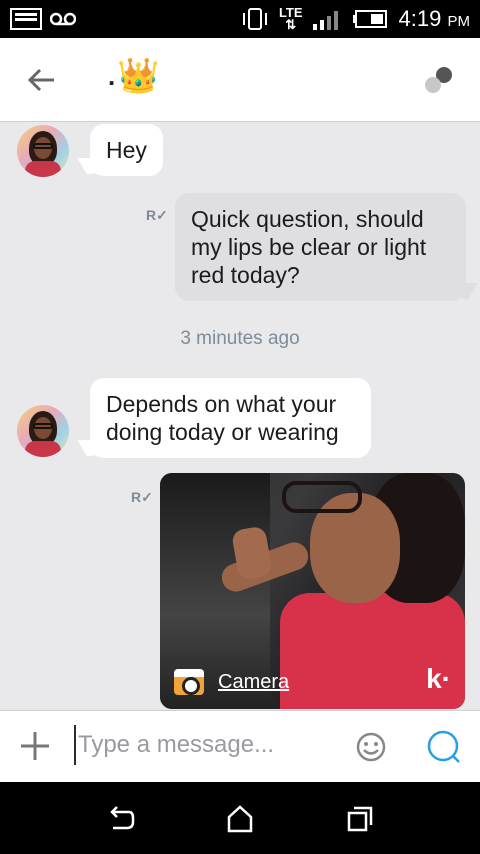 The height and width of the screenshot is (854, 480). What do you see at coordinates (254, 19) in the screenshot?
I see `vibrate-icon` at bounding box center [254, 19].